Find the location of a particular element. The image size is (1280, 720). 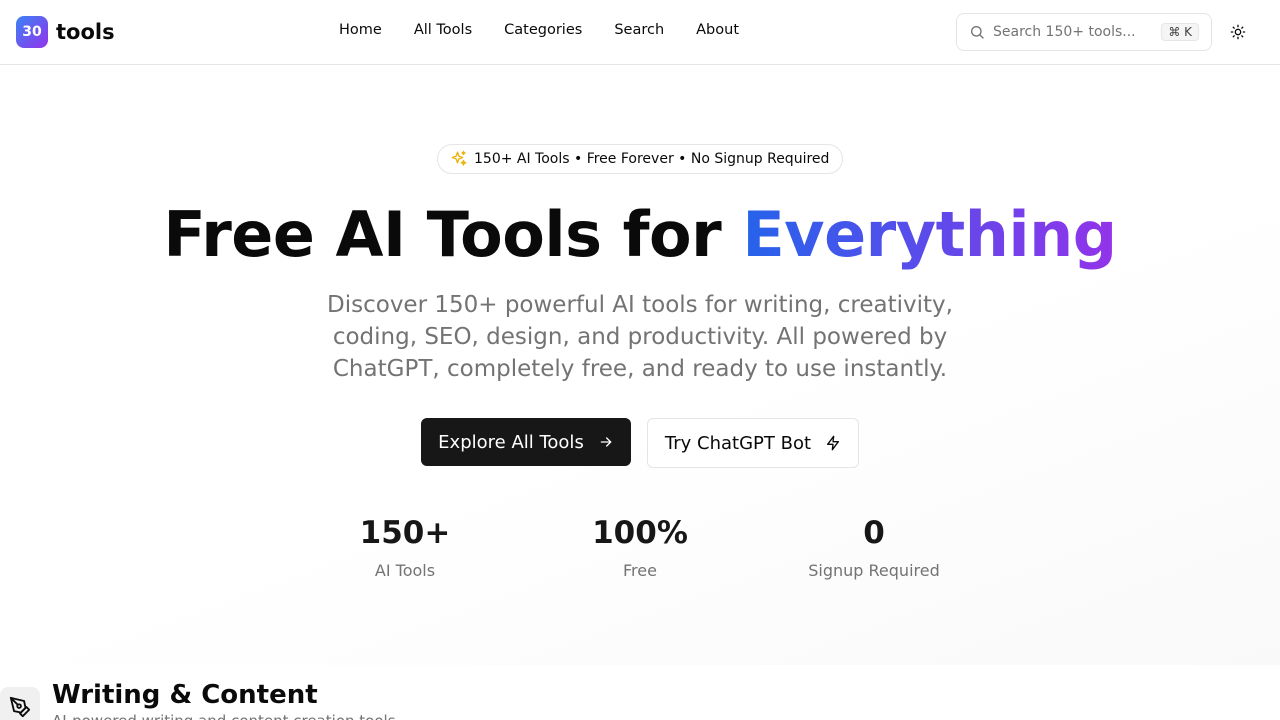

theme-toggle-button is located at coordinates (1238, 32).